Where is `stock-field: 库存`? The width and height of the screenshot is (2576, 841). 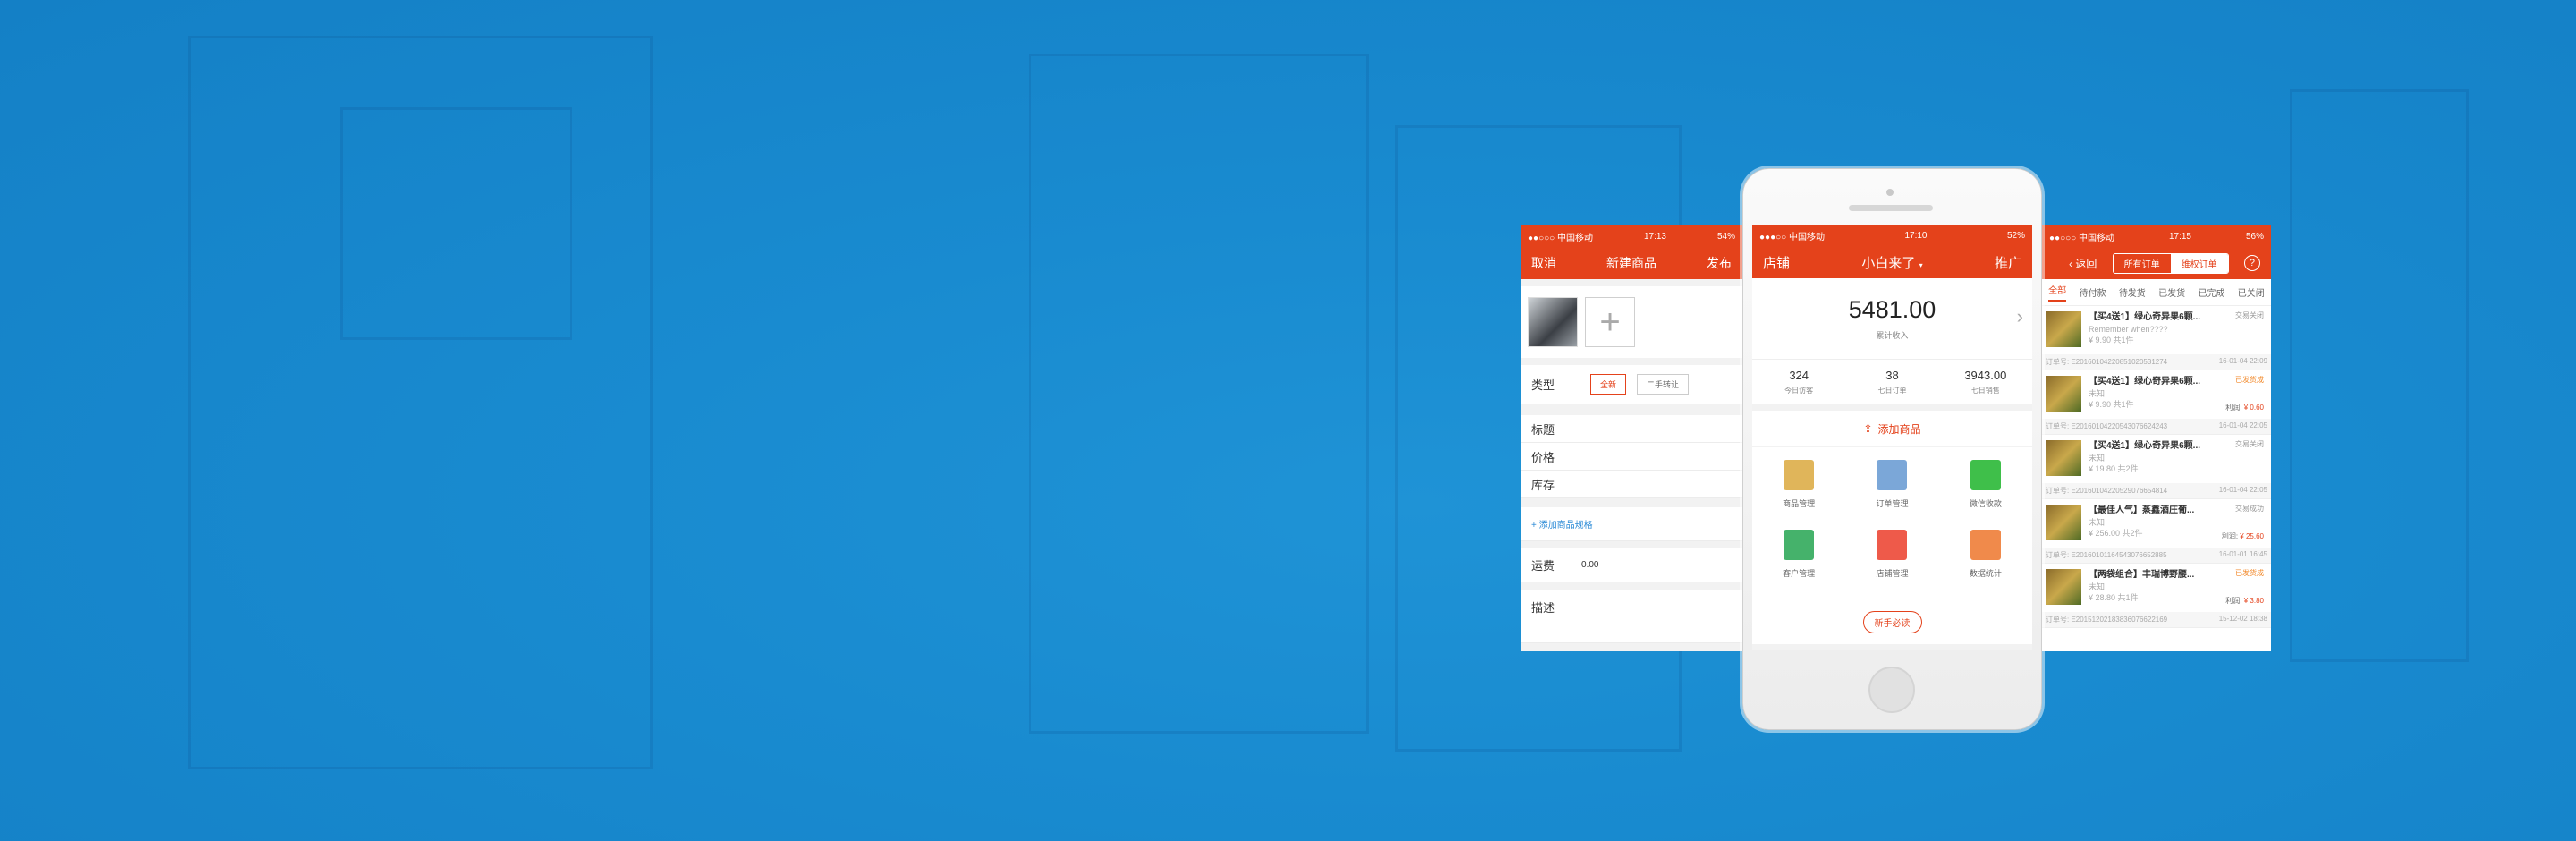
stock-field: 库存 is located at coordinates (1631, 485).